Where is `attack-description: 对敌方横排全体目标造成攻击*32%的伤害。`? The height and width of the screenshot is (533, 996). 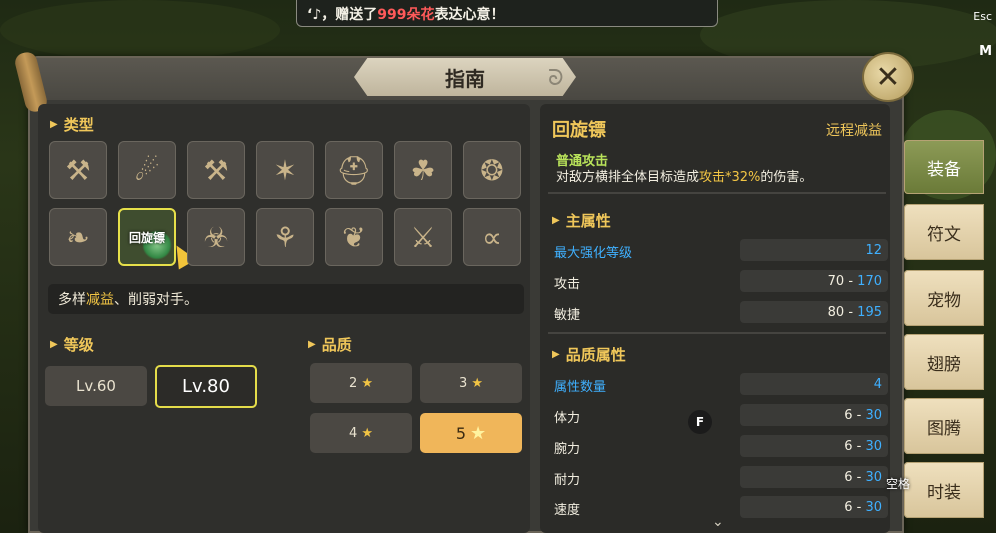
attack-description: 对敌方横排全体目标造成攻击*32%的伤害。 is located at coordinates (684, 177).